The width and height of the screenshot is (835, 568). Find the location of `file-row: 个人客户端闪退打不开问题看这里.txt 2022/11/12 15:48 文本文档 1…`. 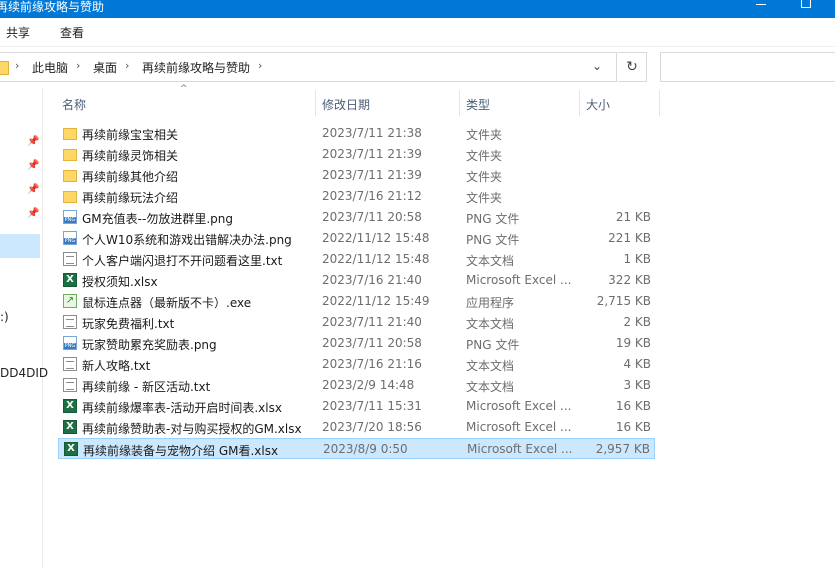

file-row: 个人客户端闪退打不开问题看这里.txt 2022/11/12 15:48 文本文档 1… is located at coordinates (356, 259).